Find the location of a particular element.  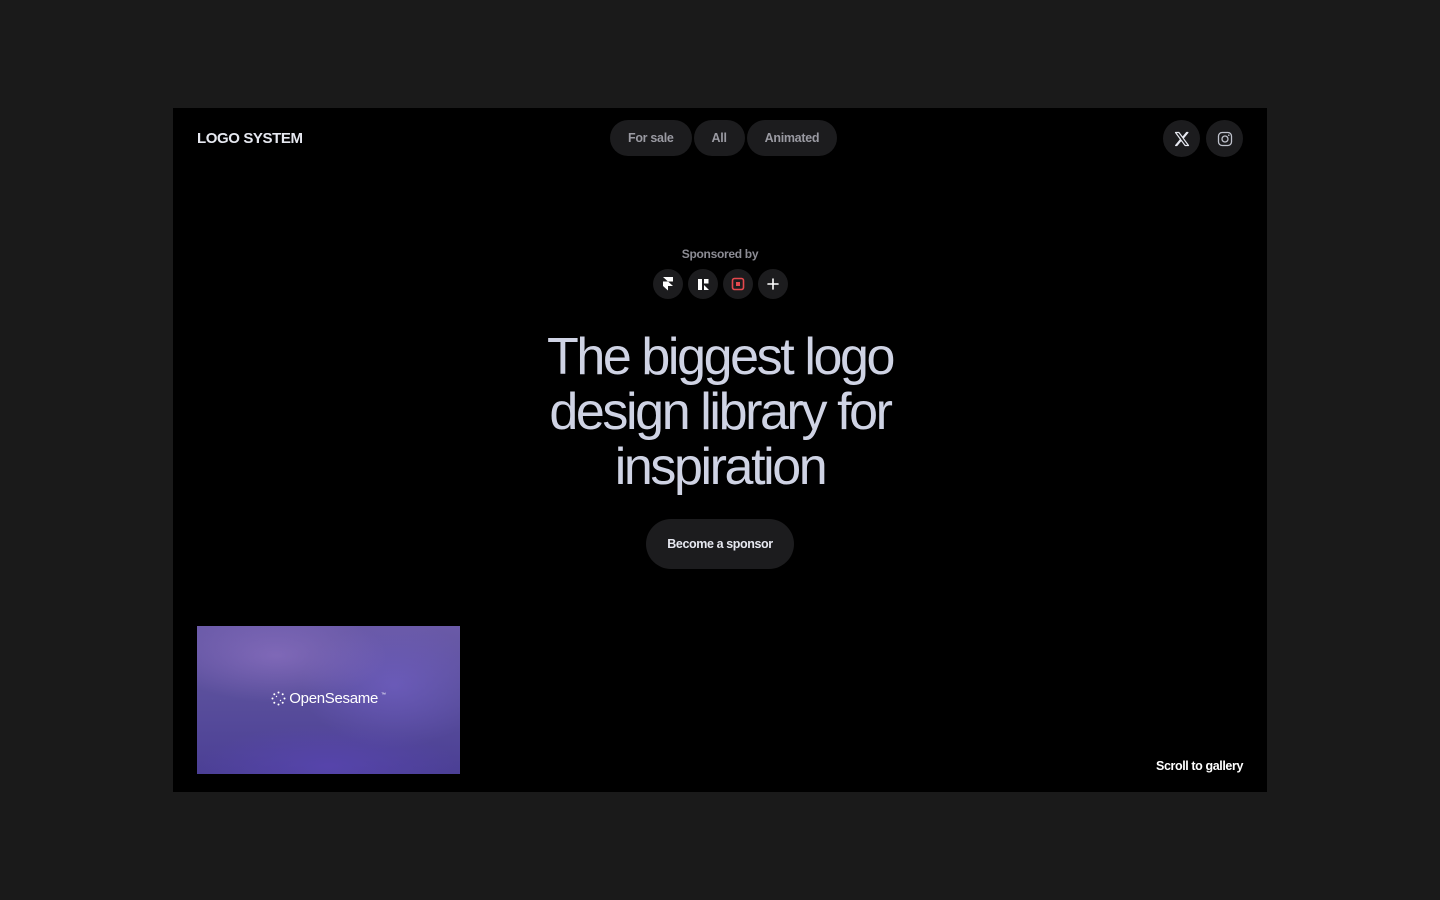

sponsor-framer is located at coordinates (668, 284).